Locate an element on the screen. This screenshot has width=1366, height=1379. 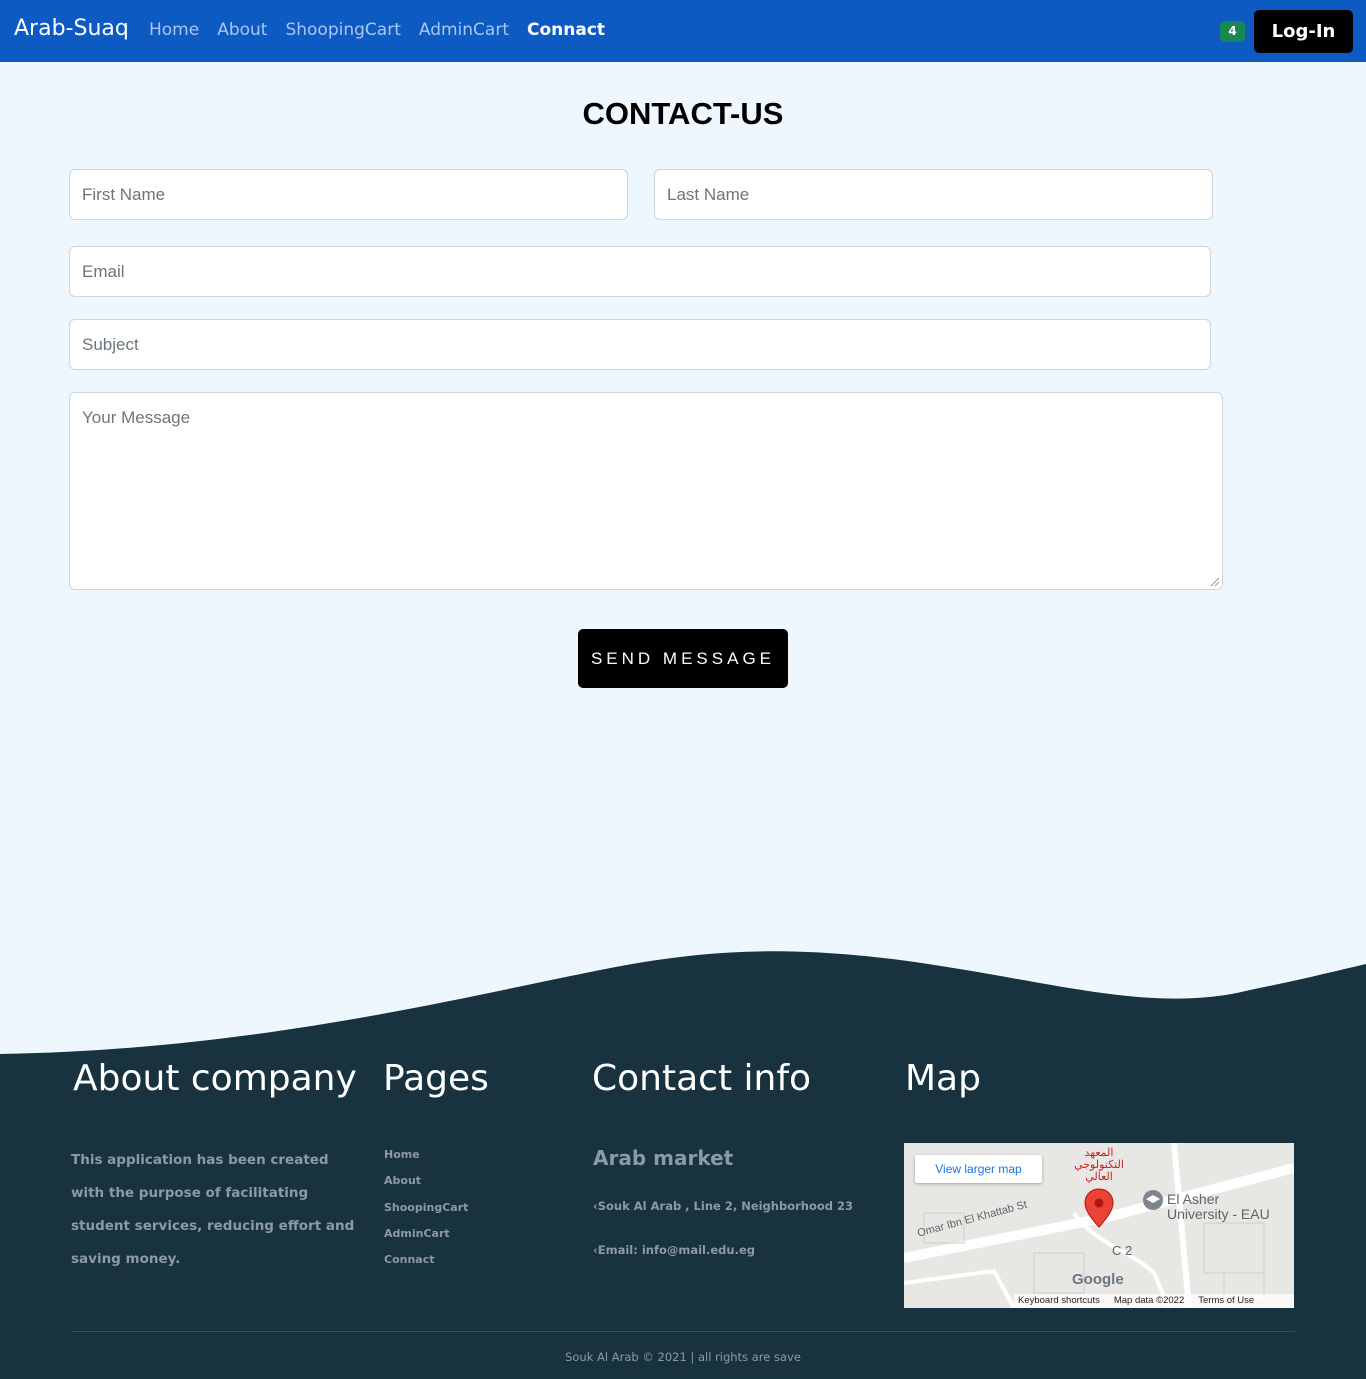
nav-link-connact: Connact is located at coordinates (566, 30).